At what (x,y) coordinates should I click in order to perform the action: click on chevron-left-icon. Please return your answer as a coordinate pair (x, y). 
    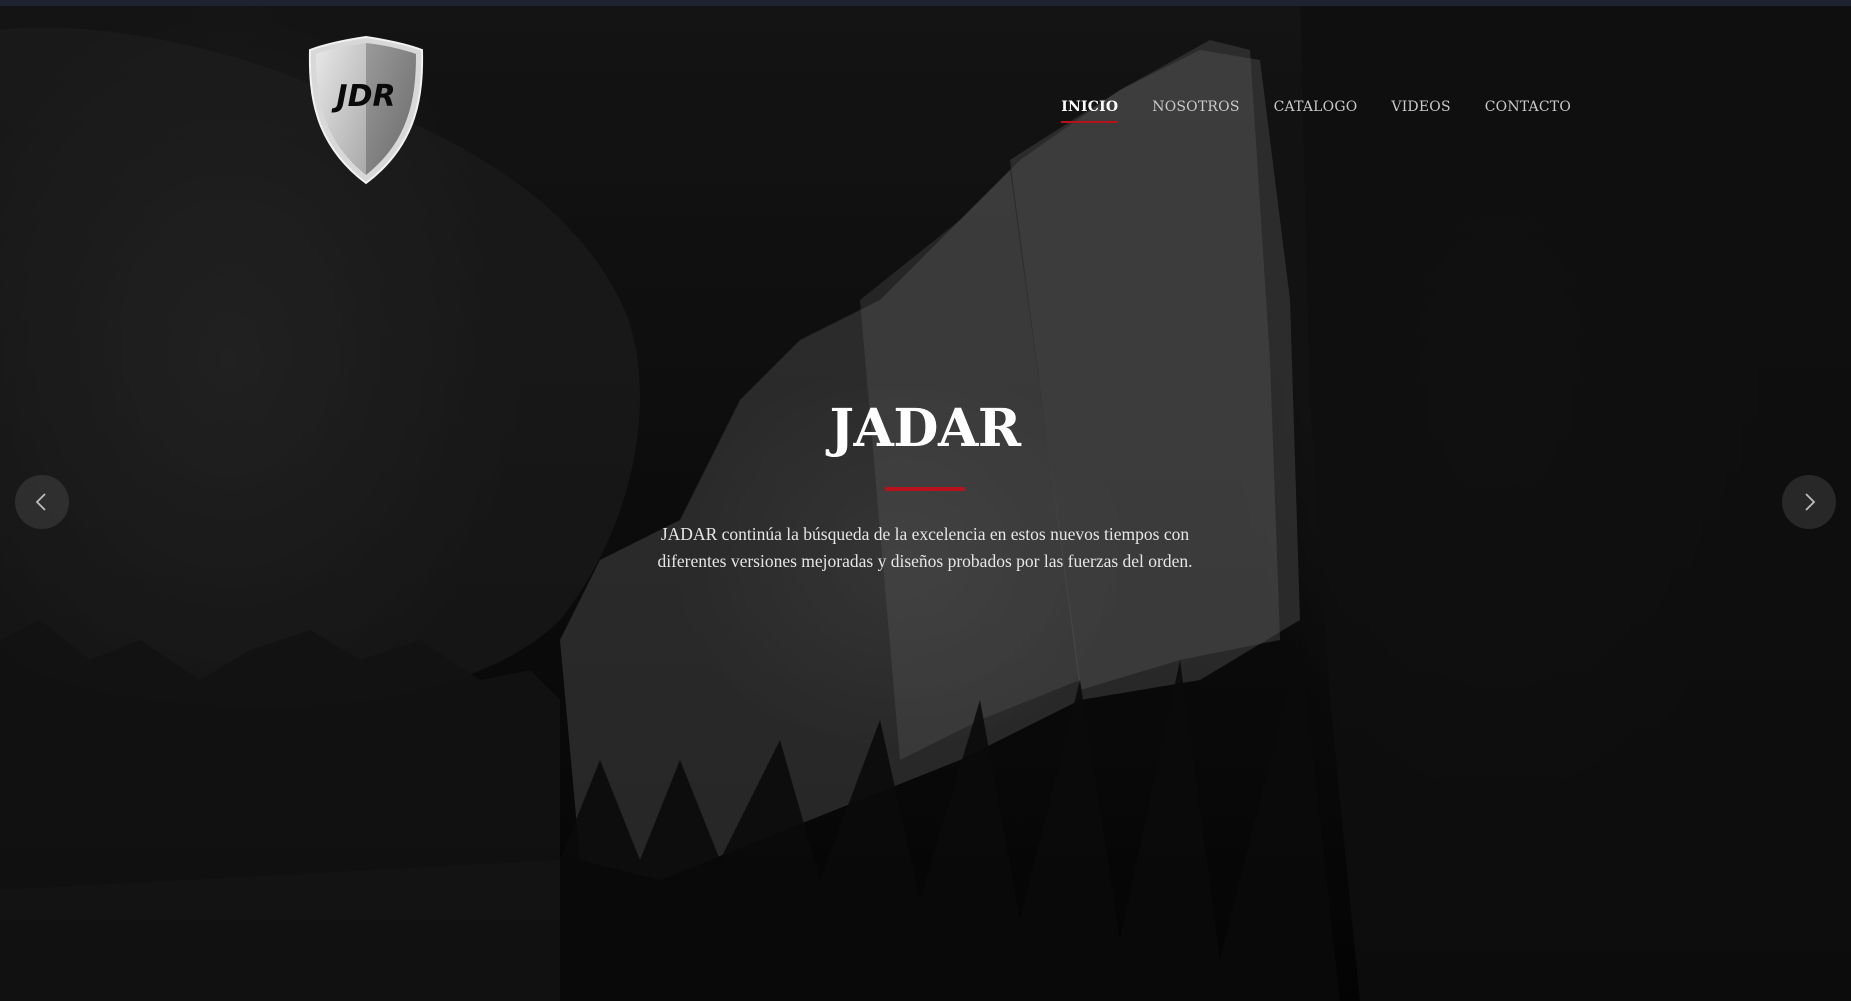
    Looking at the image, I should click on (40, 502).